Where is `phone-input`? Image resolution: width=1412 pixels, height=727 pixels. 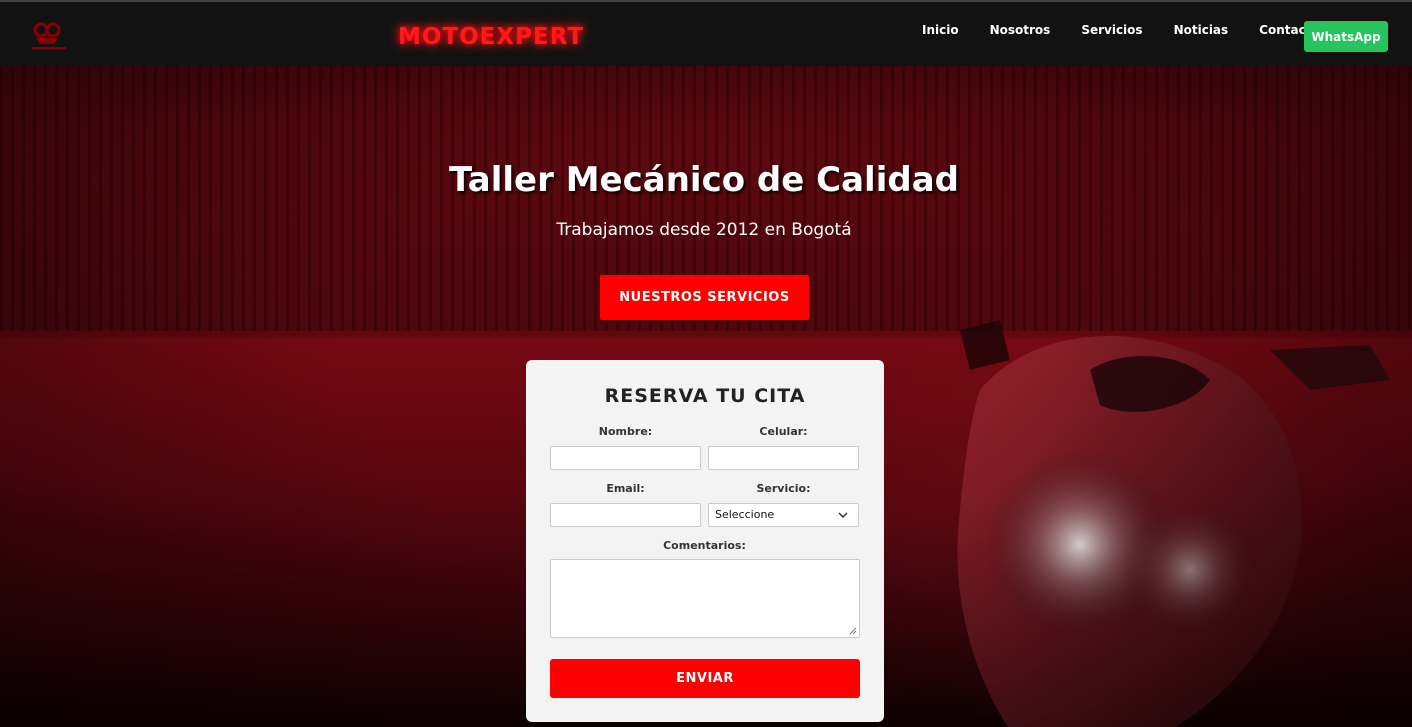 phone-input is located at coordinates (783, 458).